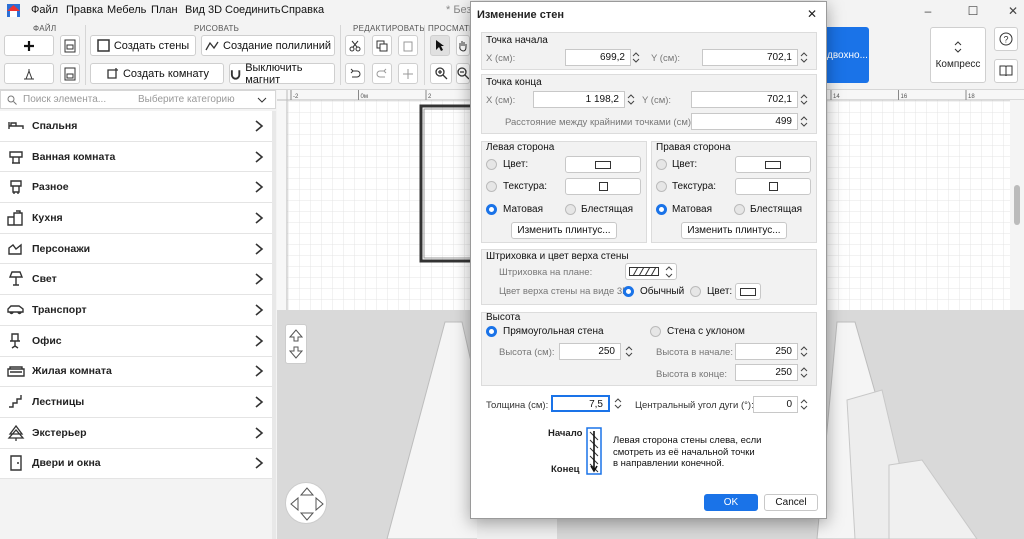 The height and width of the screenshot is (539, 1024). What do you see at coordinates (235, 74) in the screenshot?
I see `magnet-icon` at bounding box center [235, 74].